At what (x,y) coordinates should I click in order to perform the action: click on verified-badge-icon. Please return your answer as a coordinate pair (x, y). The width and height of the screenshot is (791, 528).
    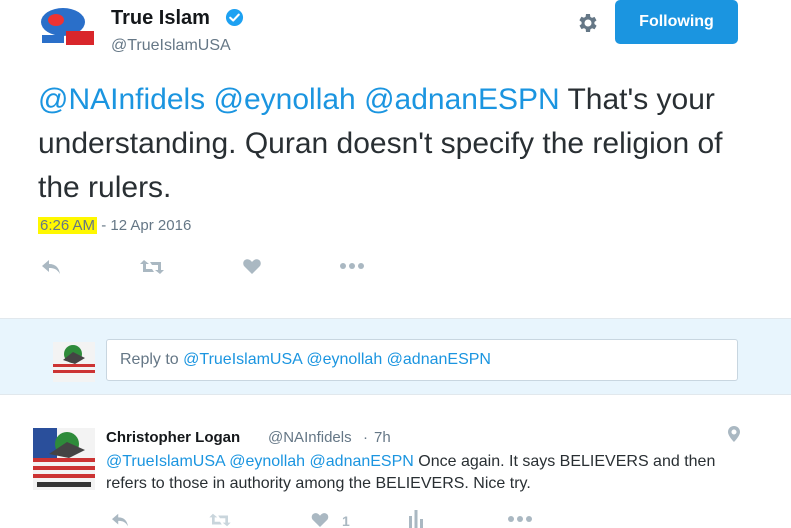
    Looking at the image, I should click on (234, 17).